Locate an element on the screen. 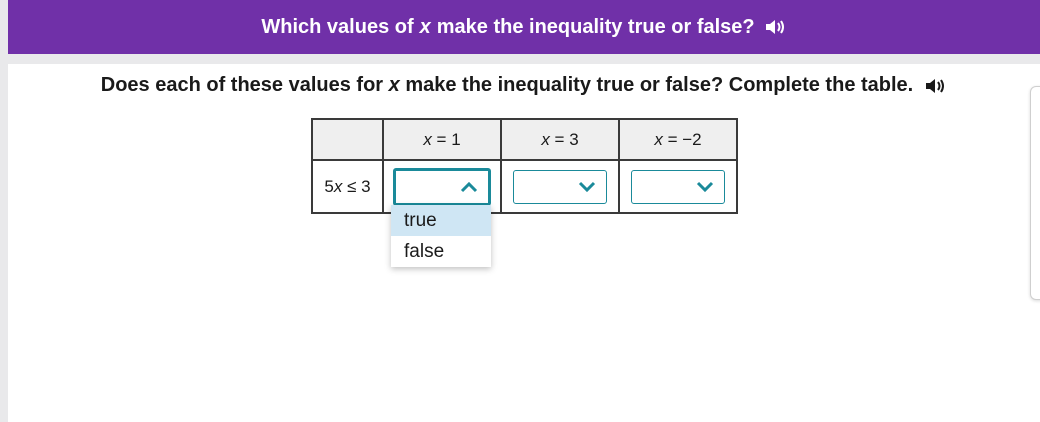 This screenshot has width=1040, height=422. column-header: x = −2 is located at coordinates (678, 139).